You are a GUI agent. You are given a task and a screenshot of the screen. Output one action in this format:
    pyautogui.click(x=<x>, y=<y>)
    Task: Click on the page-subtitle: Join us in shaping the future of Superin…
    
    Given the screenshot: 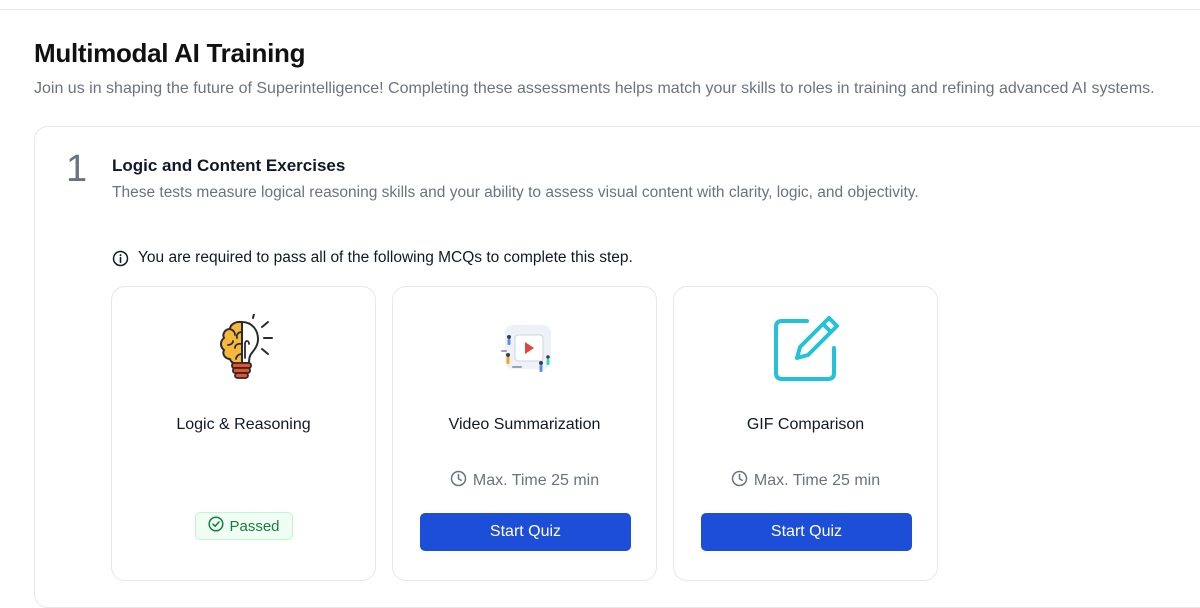 What is the action you would take?
    pyautogui.click(x=594, y=88)
    